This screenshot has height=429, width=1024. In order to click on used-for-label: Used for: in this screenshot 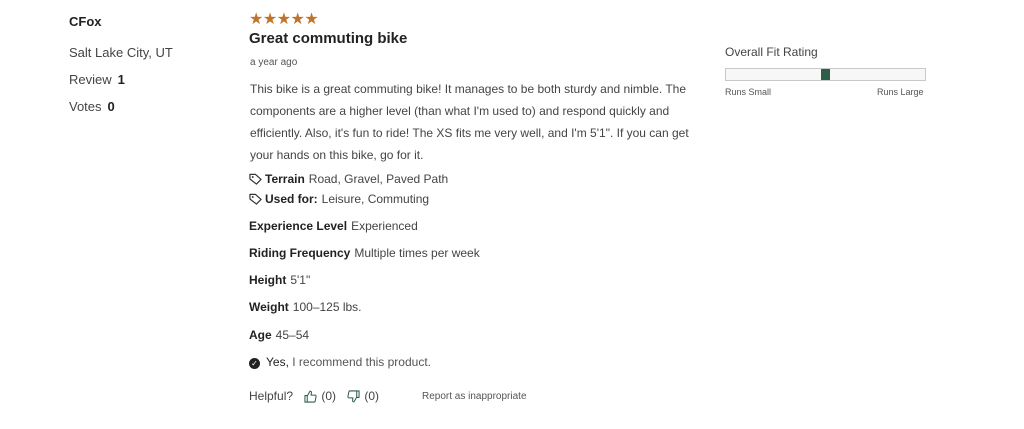, I will do `click(291, 199)`.